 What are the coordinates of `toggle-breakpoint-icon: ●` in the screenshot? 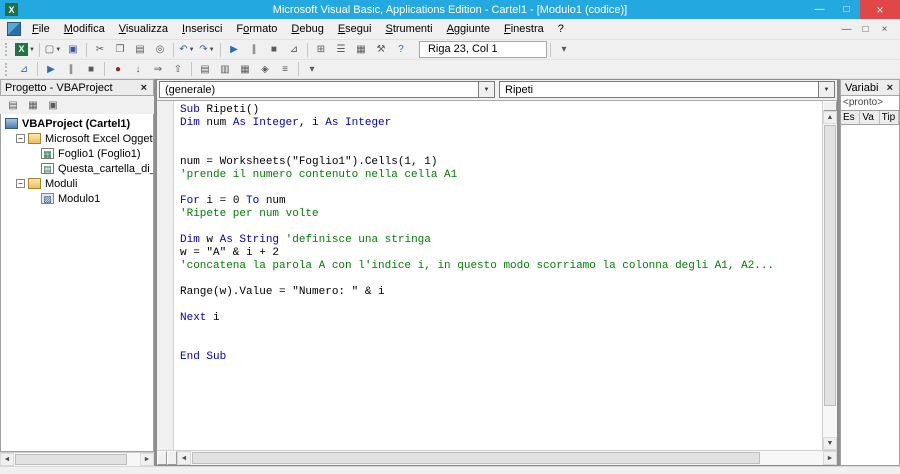 It's located at (118, 69).